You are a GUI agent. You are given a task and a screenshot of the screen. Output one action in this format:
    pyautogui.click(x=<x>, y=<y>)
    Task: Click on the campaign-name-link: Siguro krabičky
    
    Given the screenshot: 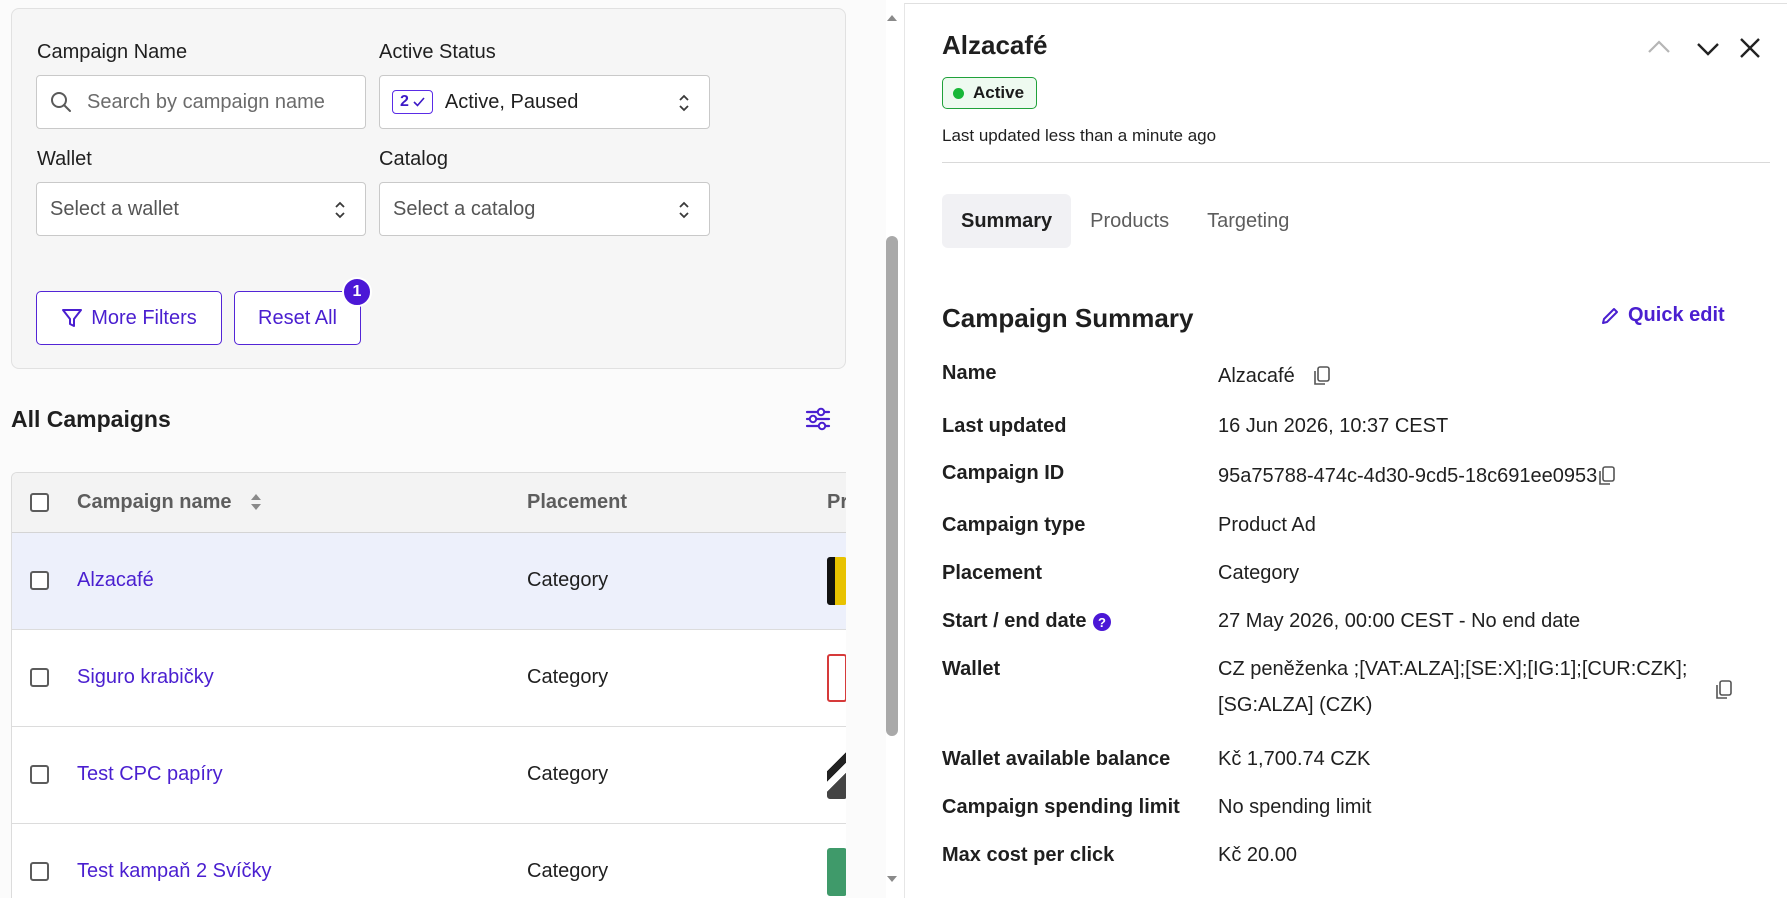 What is the action you would take?
    pyautogui.click(x=145, y=677)
    